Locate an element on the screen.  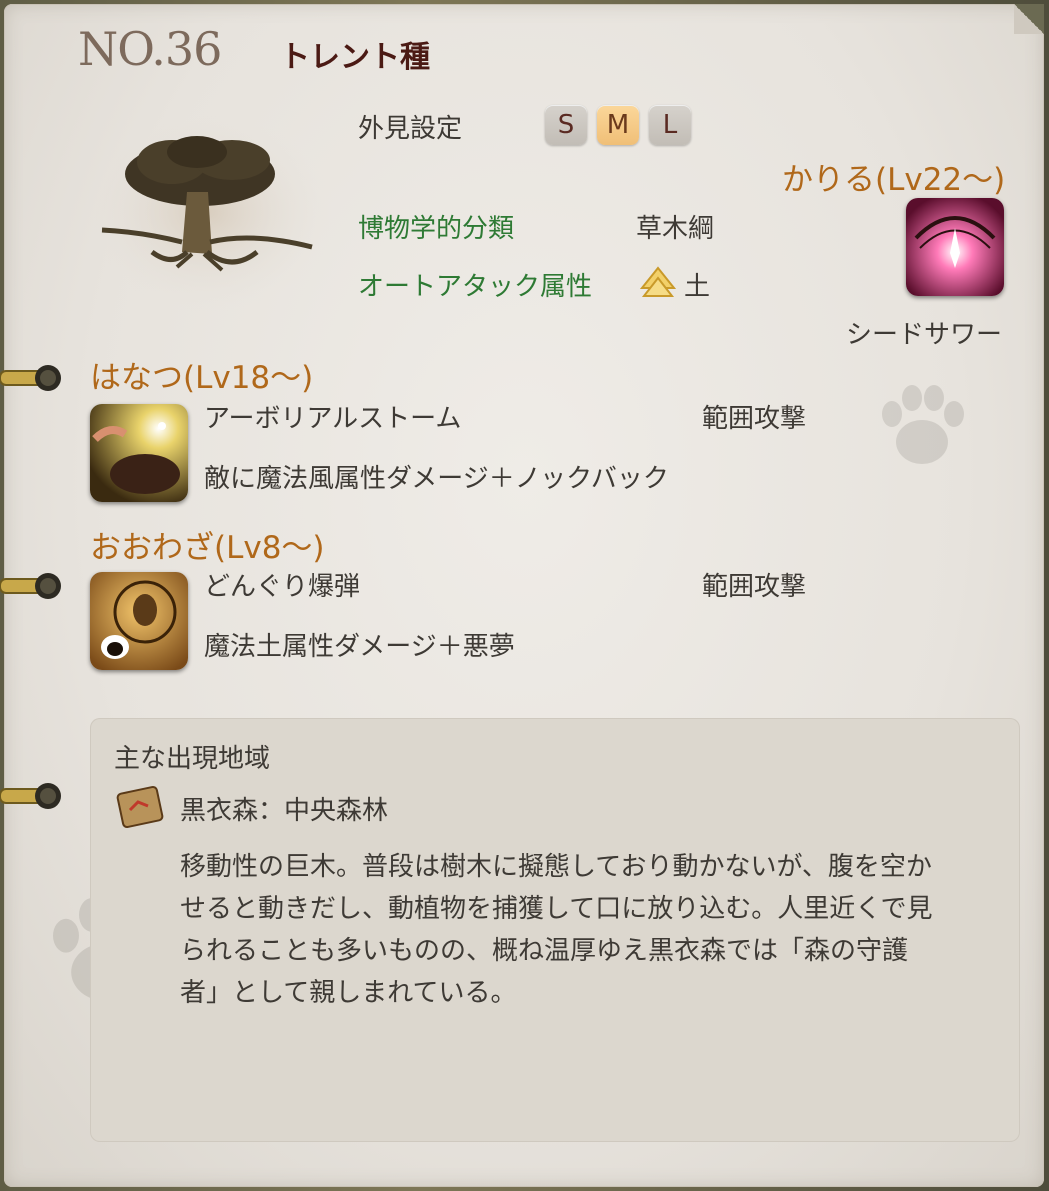
page-corner is located at coordinates (1029, 19).